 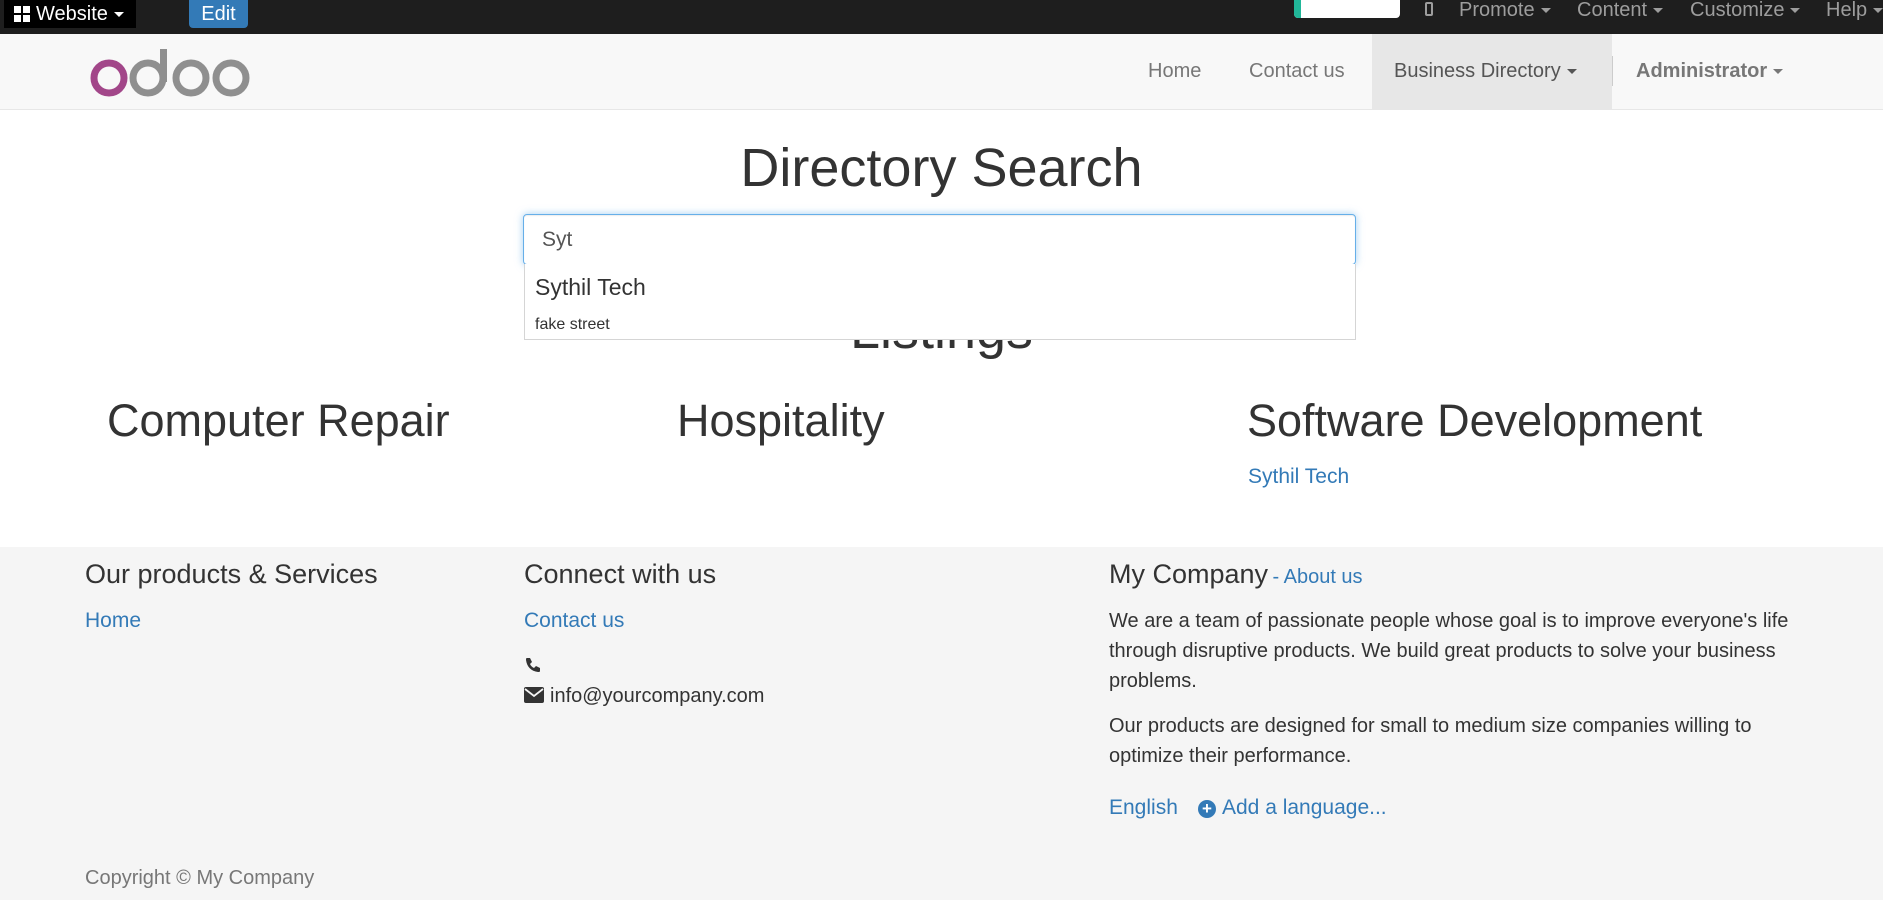 I want to click on footer-email: info@yourcompany.com, so click(x=657, y=696).